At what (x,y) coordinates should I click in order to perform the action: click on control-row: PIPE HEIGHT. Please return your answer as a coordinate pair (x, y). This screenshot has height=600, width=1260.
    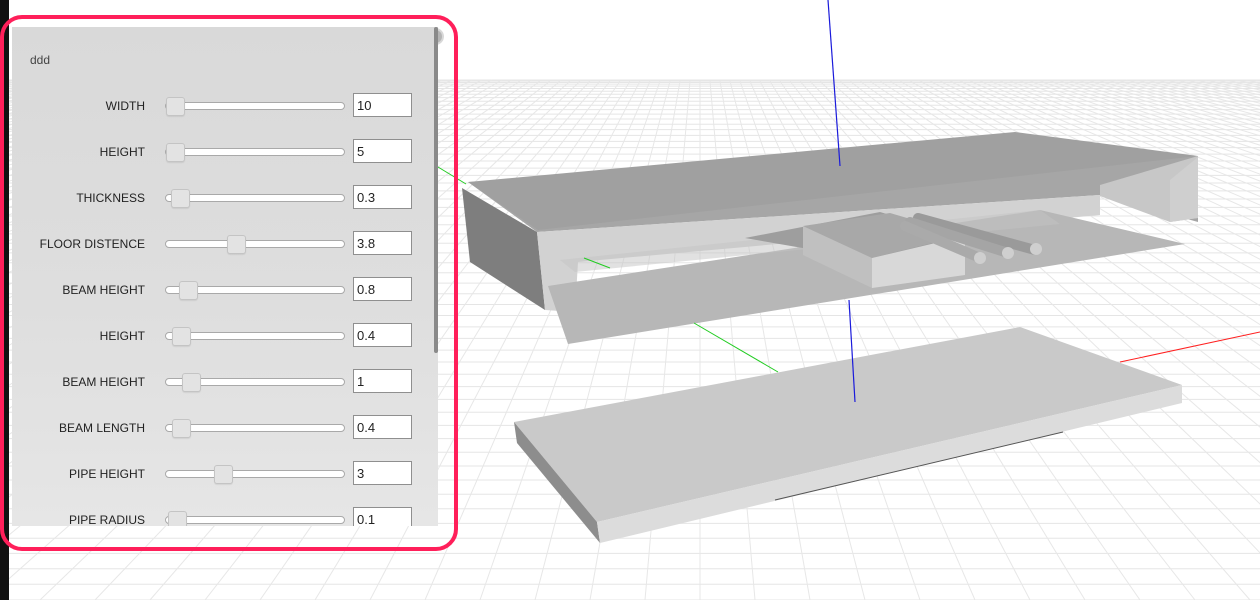
    Looking at the image, I should click on (225, 474).